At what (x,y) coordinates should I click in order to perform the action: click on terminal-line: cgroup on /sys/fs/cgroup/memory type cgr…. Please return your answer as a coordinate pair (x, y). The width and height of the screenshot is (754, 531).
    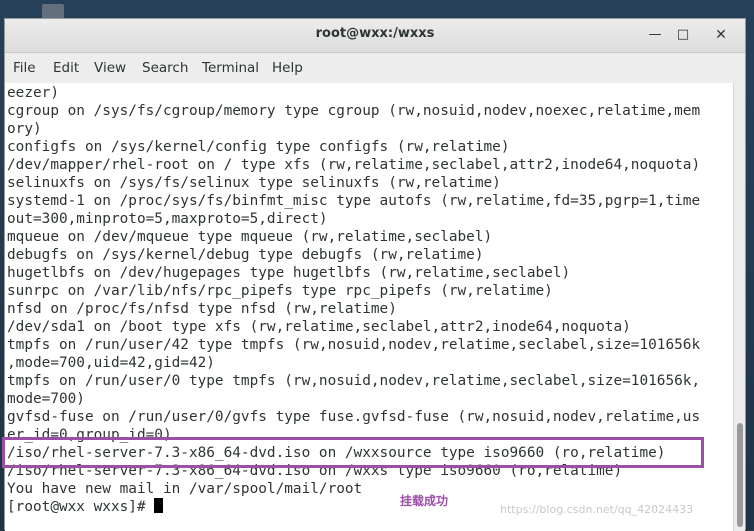
    Looking at the image, I should click on (354, 111).